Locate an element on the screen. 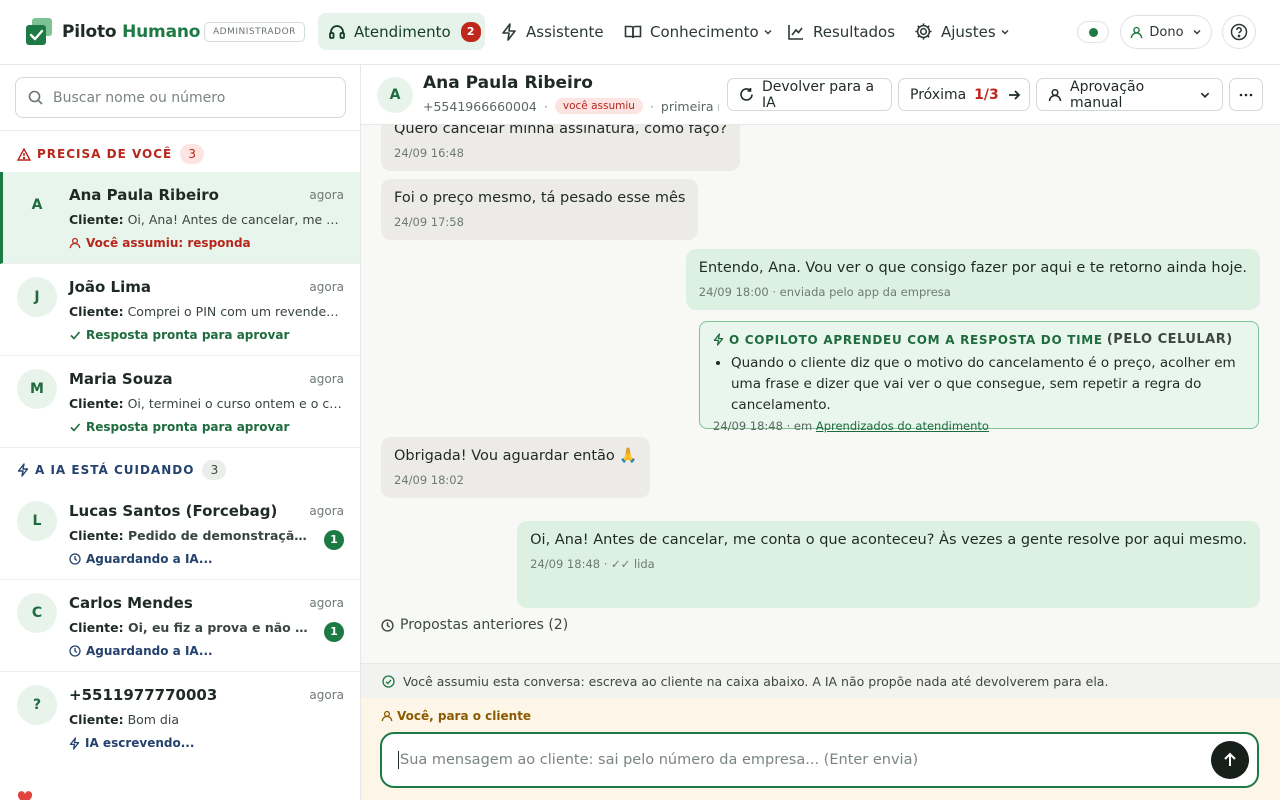  contact-name: Ana Paula Ribeiro is located at coordinates (144, 195).